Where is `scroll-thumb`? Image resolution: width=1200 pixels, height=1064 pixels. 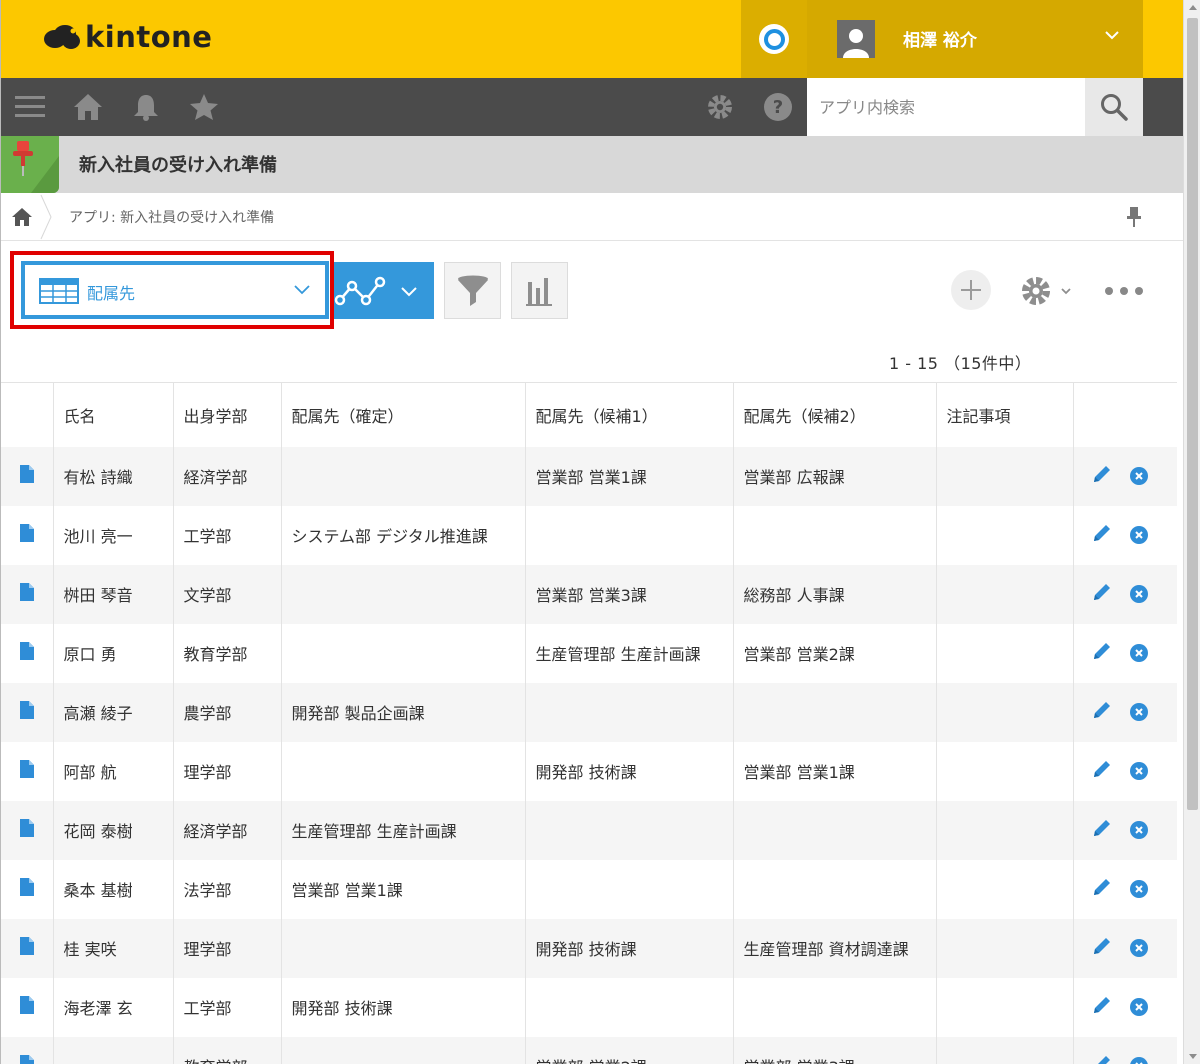
scroll-thumb is located at coordinates (1192, 414).